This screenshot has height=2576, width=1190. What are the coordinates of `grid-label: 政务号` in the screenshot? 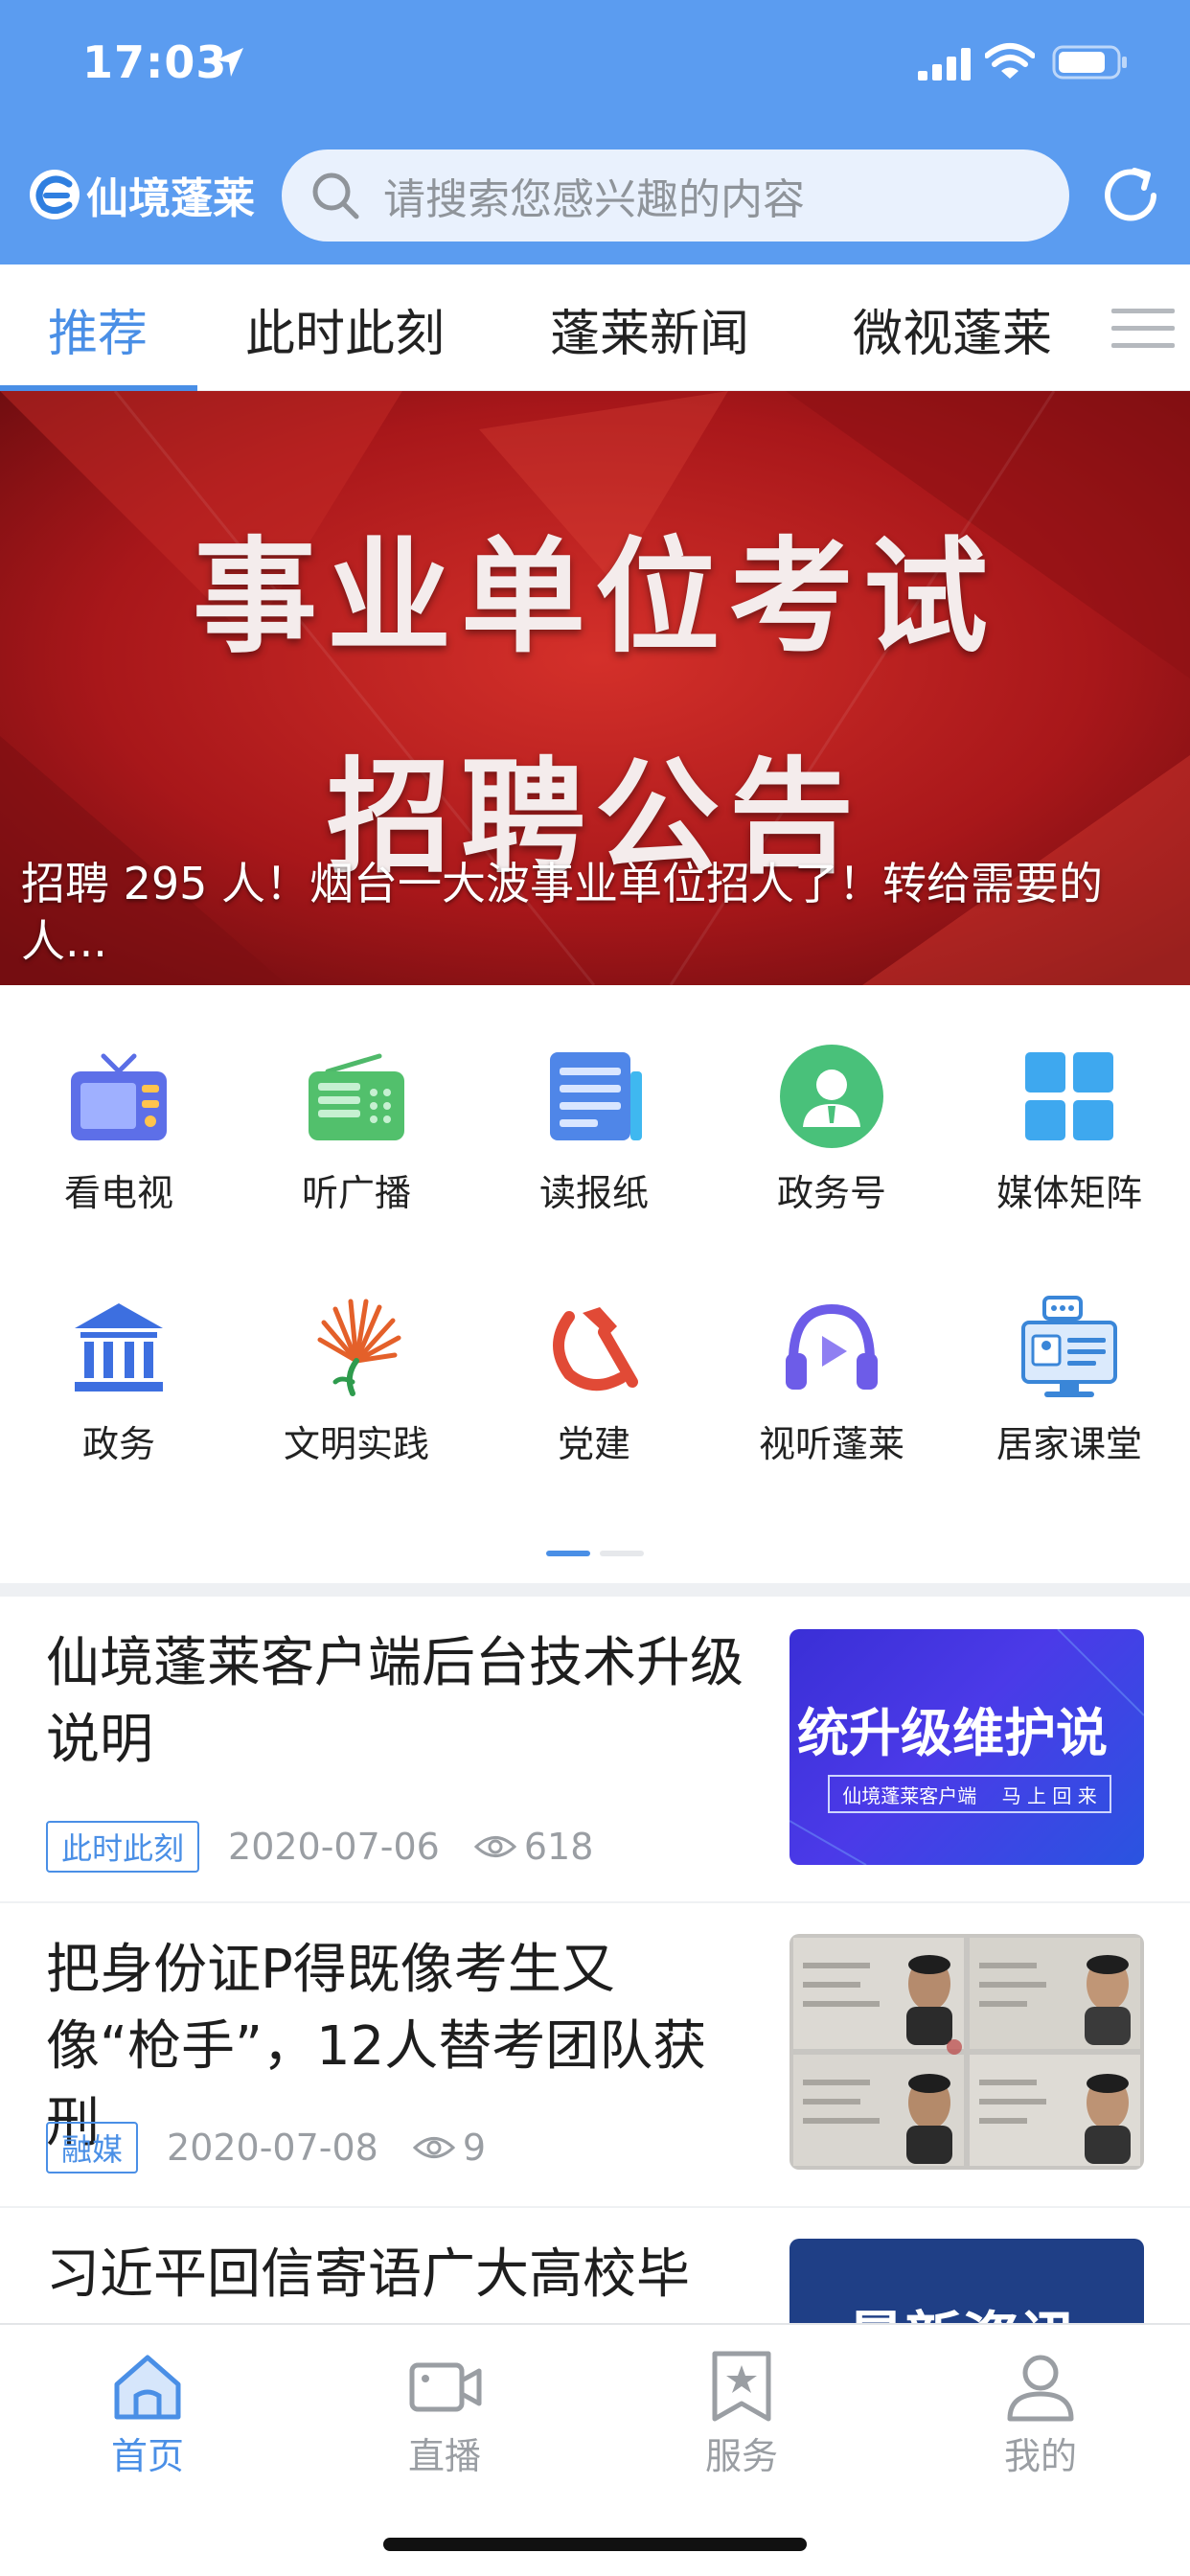 It's located at (831, 1193).